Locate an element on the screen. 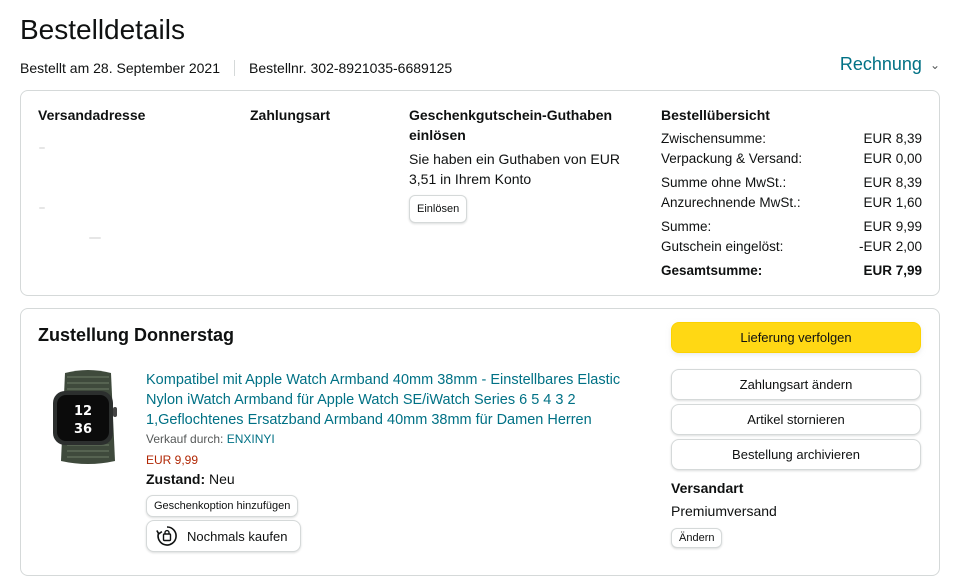 This screenshot has height=587, width=962. summary-row: Gutschein eingelöst: -EUR 2,00 is located at coordinates (791, 247).